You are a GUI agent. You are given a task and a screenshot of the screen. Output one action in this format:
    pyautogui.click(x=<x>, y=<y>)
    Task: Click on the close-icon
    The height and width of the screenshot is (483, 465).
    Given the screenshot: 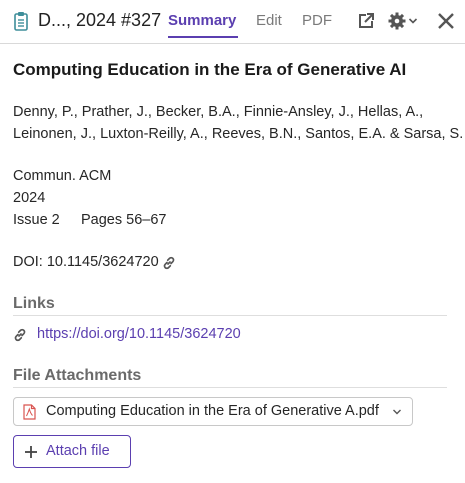 What is the action you would take?
    pyautogui.click(x=446, y=21)
    